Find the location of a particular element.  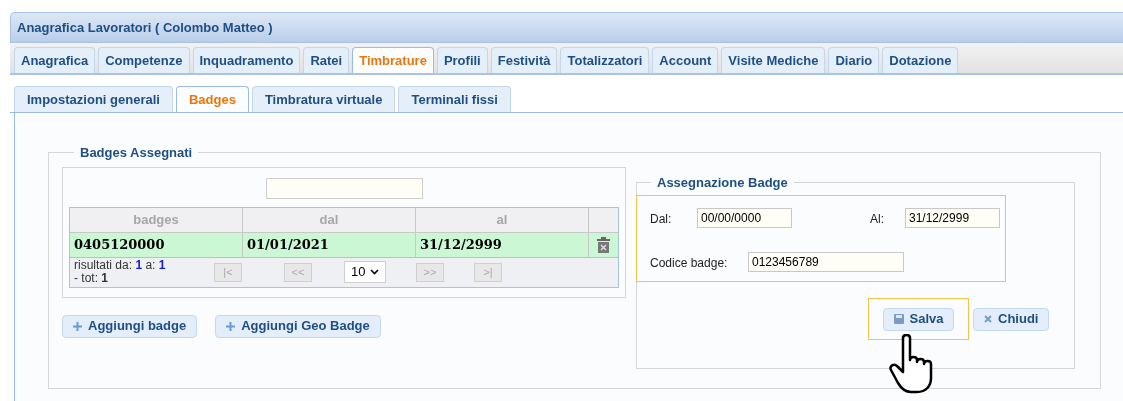

tab: Festività is located at coordinates (524, 60).